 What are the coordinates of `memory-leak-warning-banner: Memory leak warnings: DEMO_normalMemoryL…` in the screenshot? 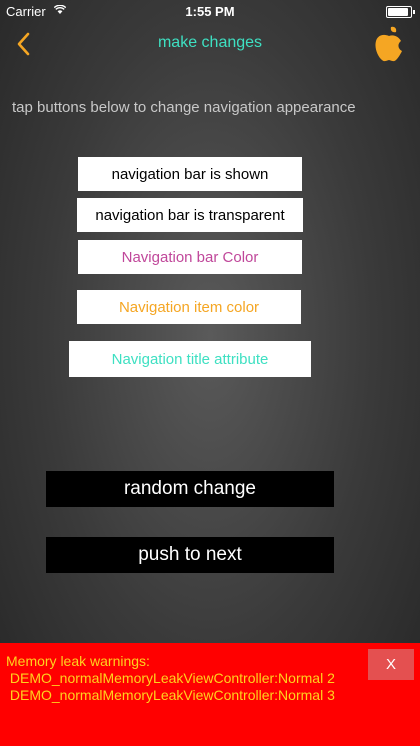 It's located at (210, 694).